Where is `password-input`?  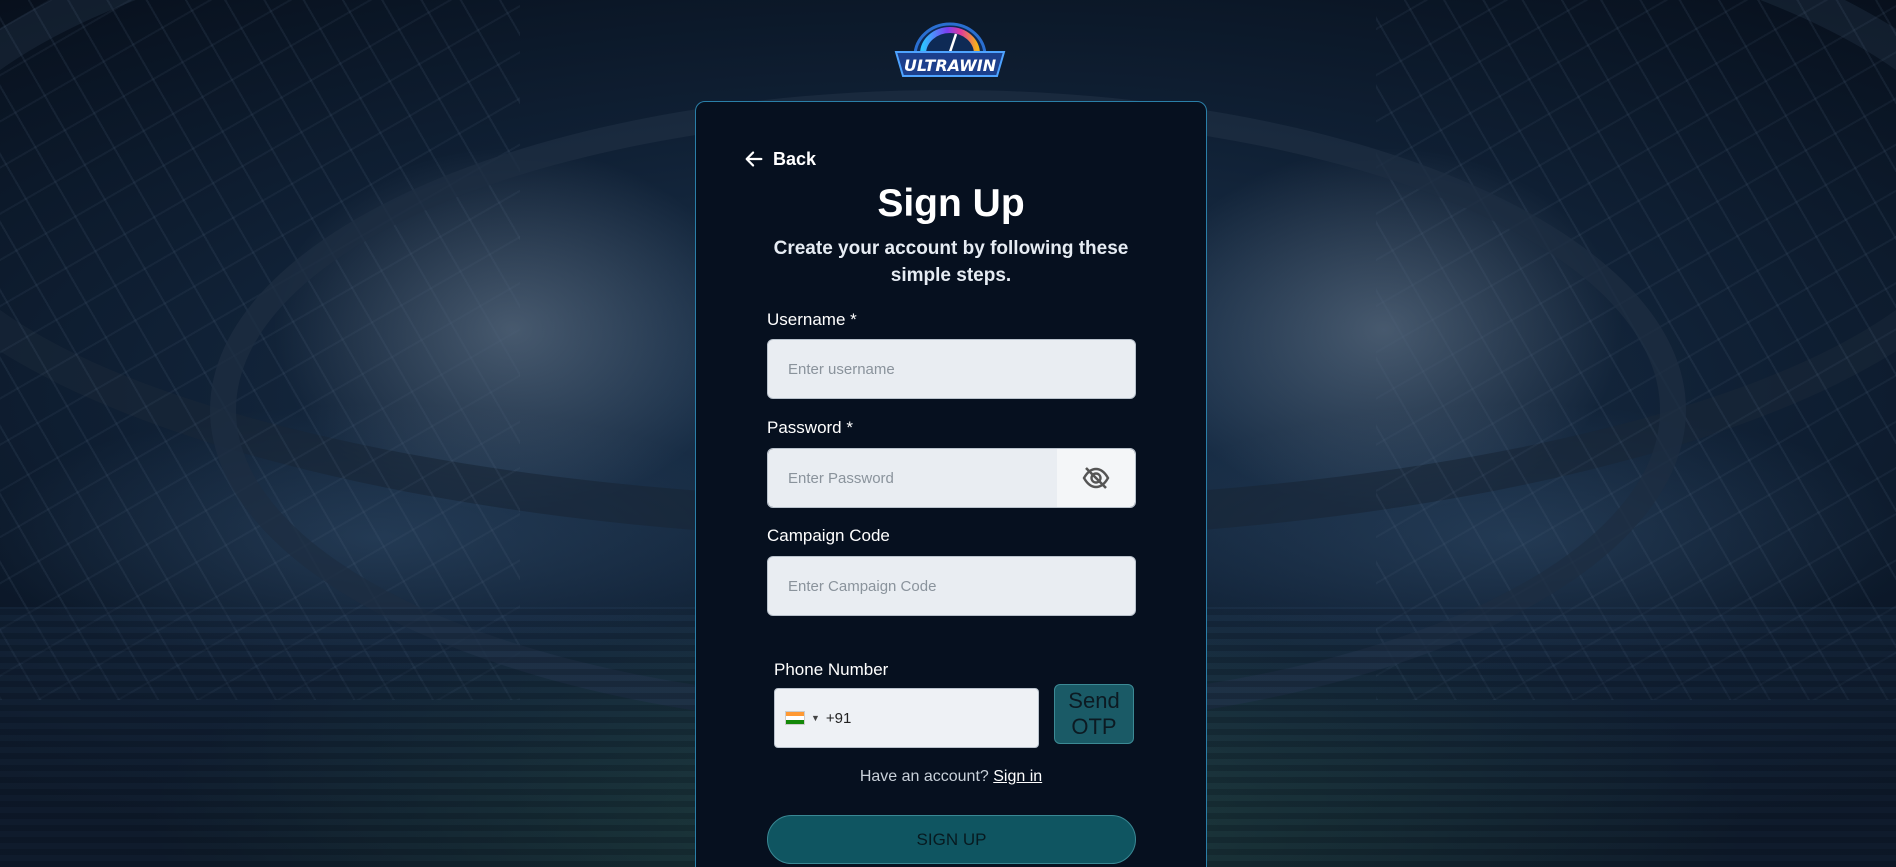 password-input is located at coordinates (912, 478).